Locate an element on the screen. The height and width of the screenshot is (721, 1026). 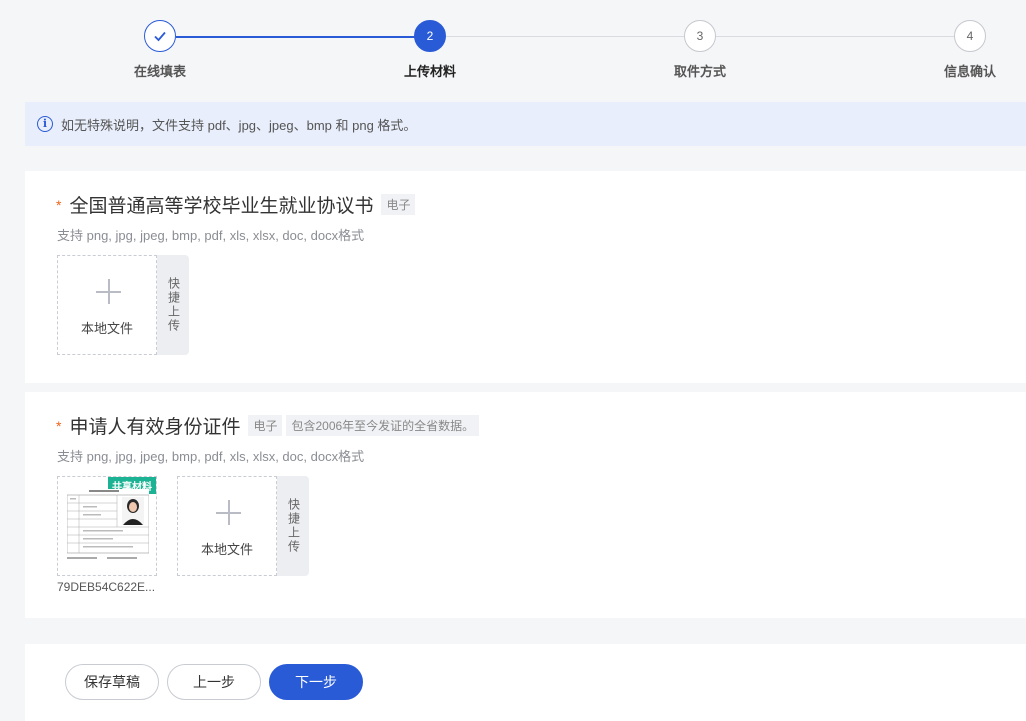
step-label: 在线填表 is located at coordinates (159, 71).